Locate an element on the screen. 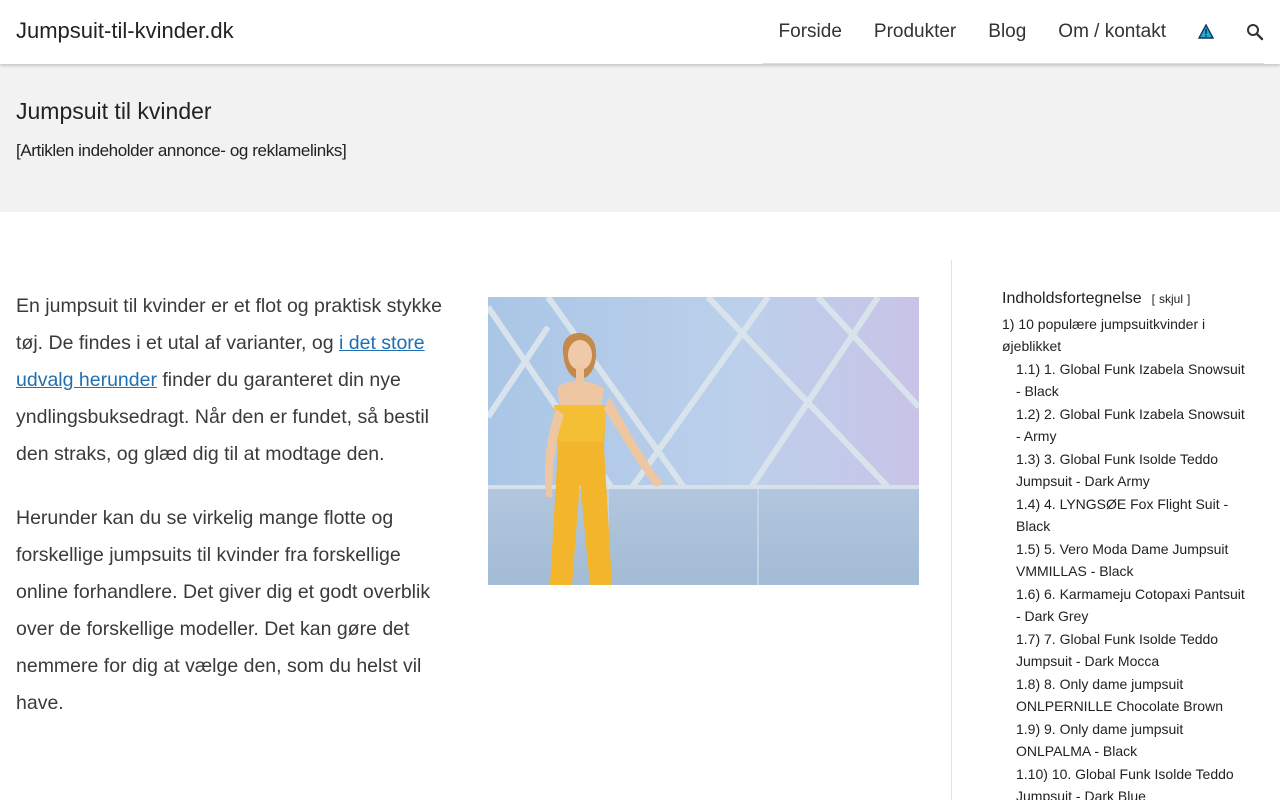 The image size is (1280, 800). nav-om-kontakt: Om / kontakt is located at coordinates (1112, 32).